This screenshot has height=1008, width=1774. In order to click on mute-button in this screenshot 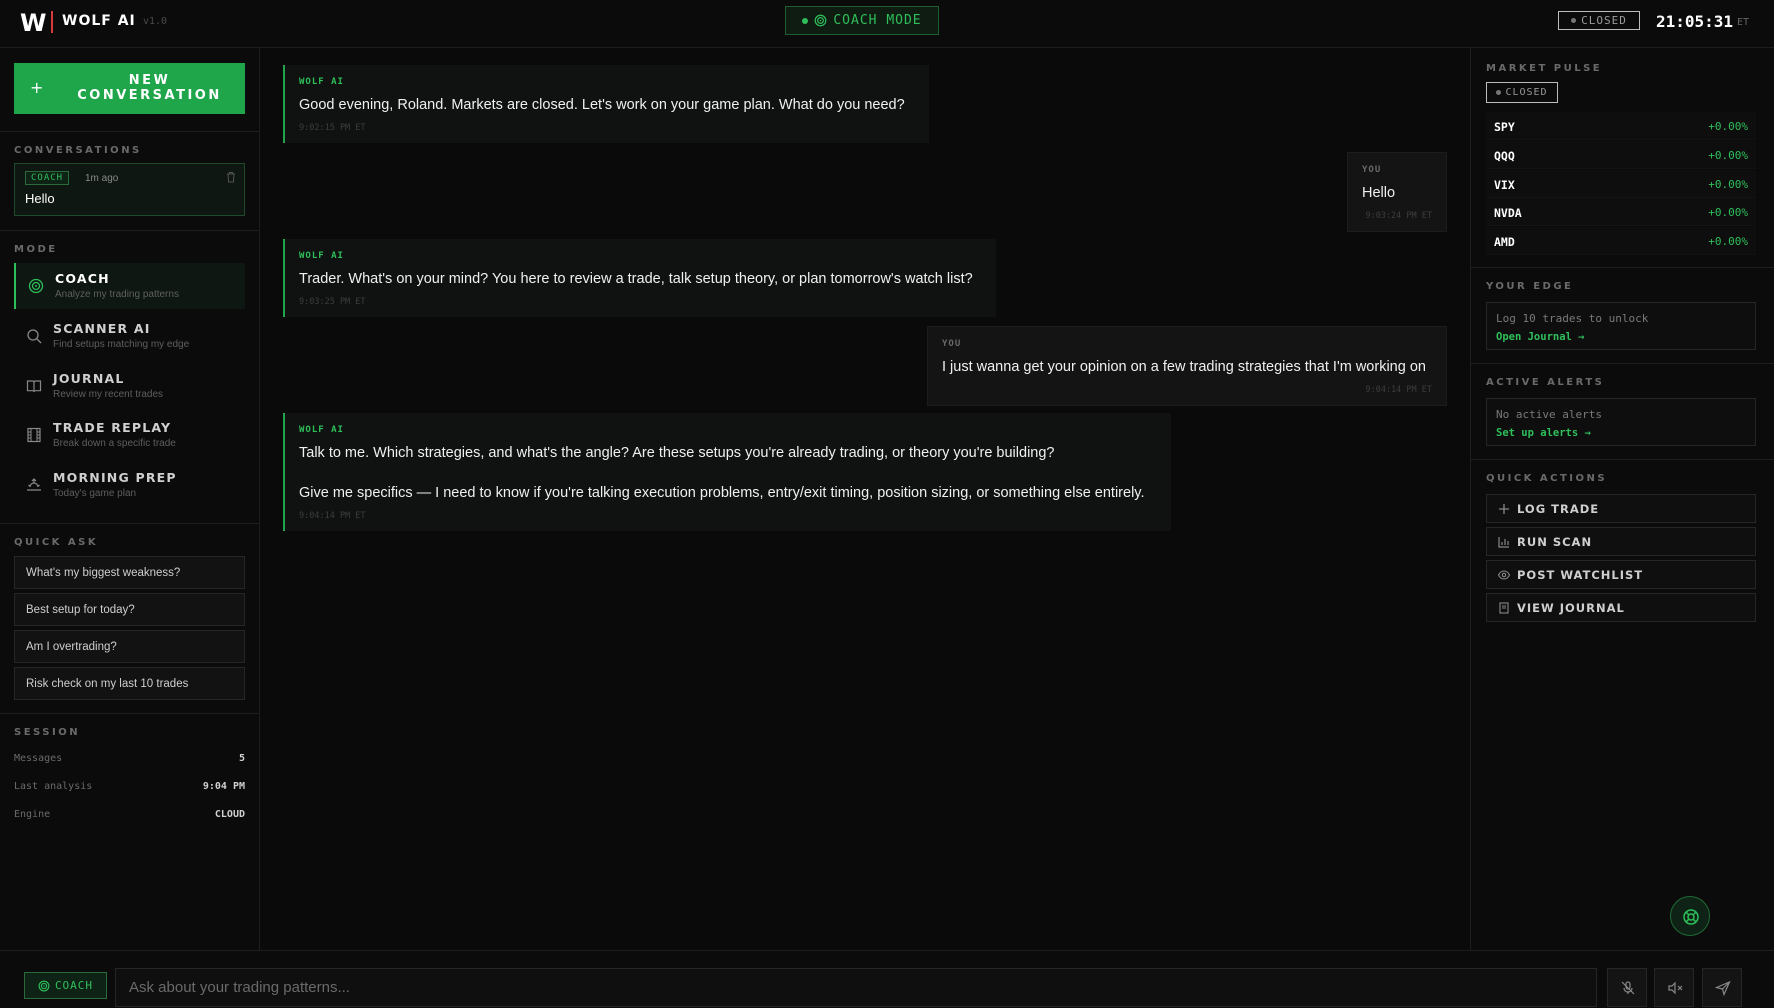, I will do `click(1674, 987)`.